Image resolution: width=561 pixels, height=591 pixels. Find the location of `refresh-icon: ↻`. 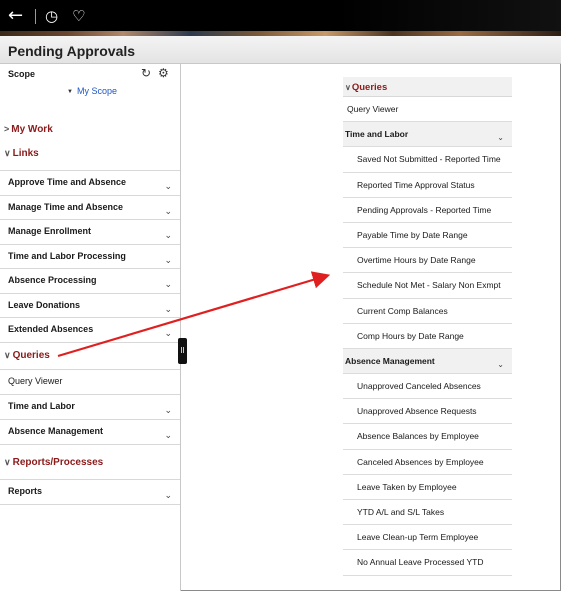

refresh-icon: ↻ is located at coordinates (146, 73).